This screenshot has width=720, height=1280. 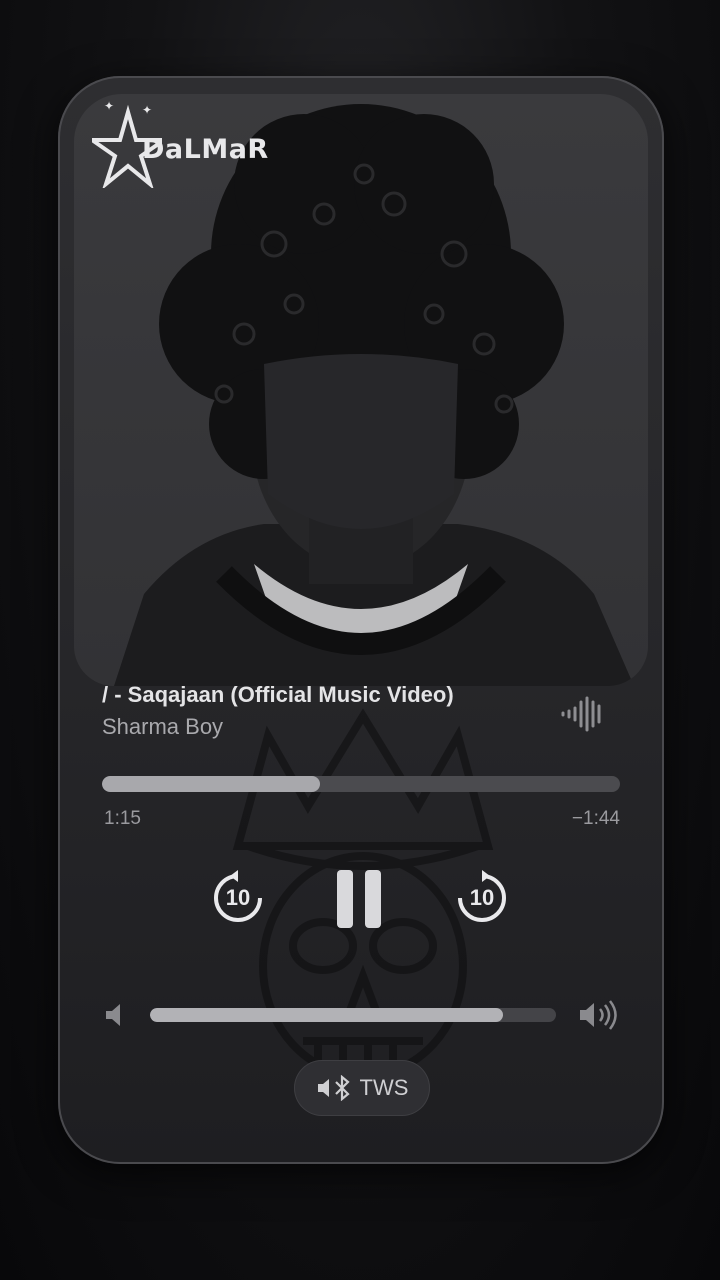 I want to click on pause-button, so click(x=359, y=899).